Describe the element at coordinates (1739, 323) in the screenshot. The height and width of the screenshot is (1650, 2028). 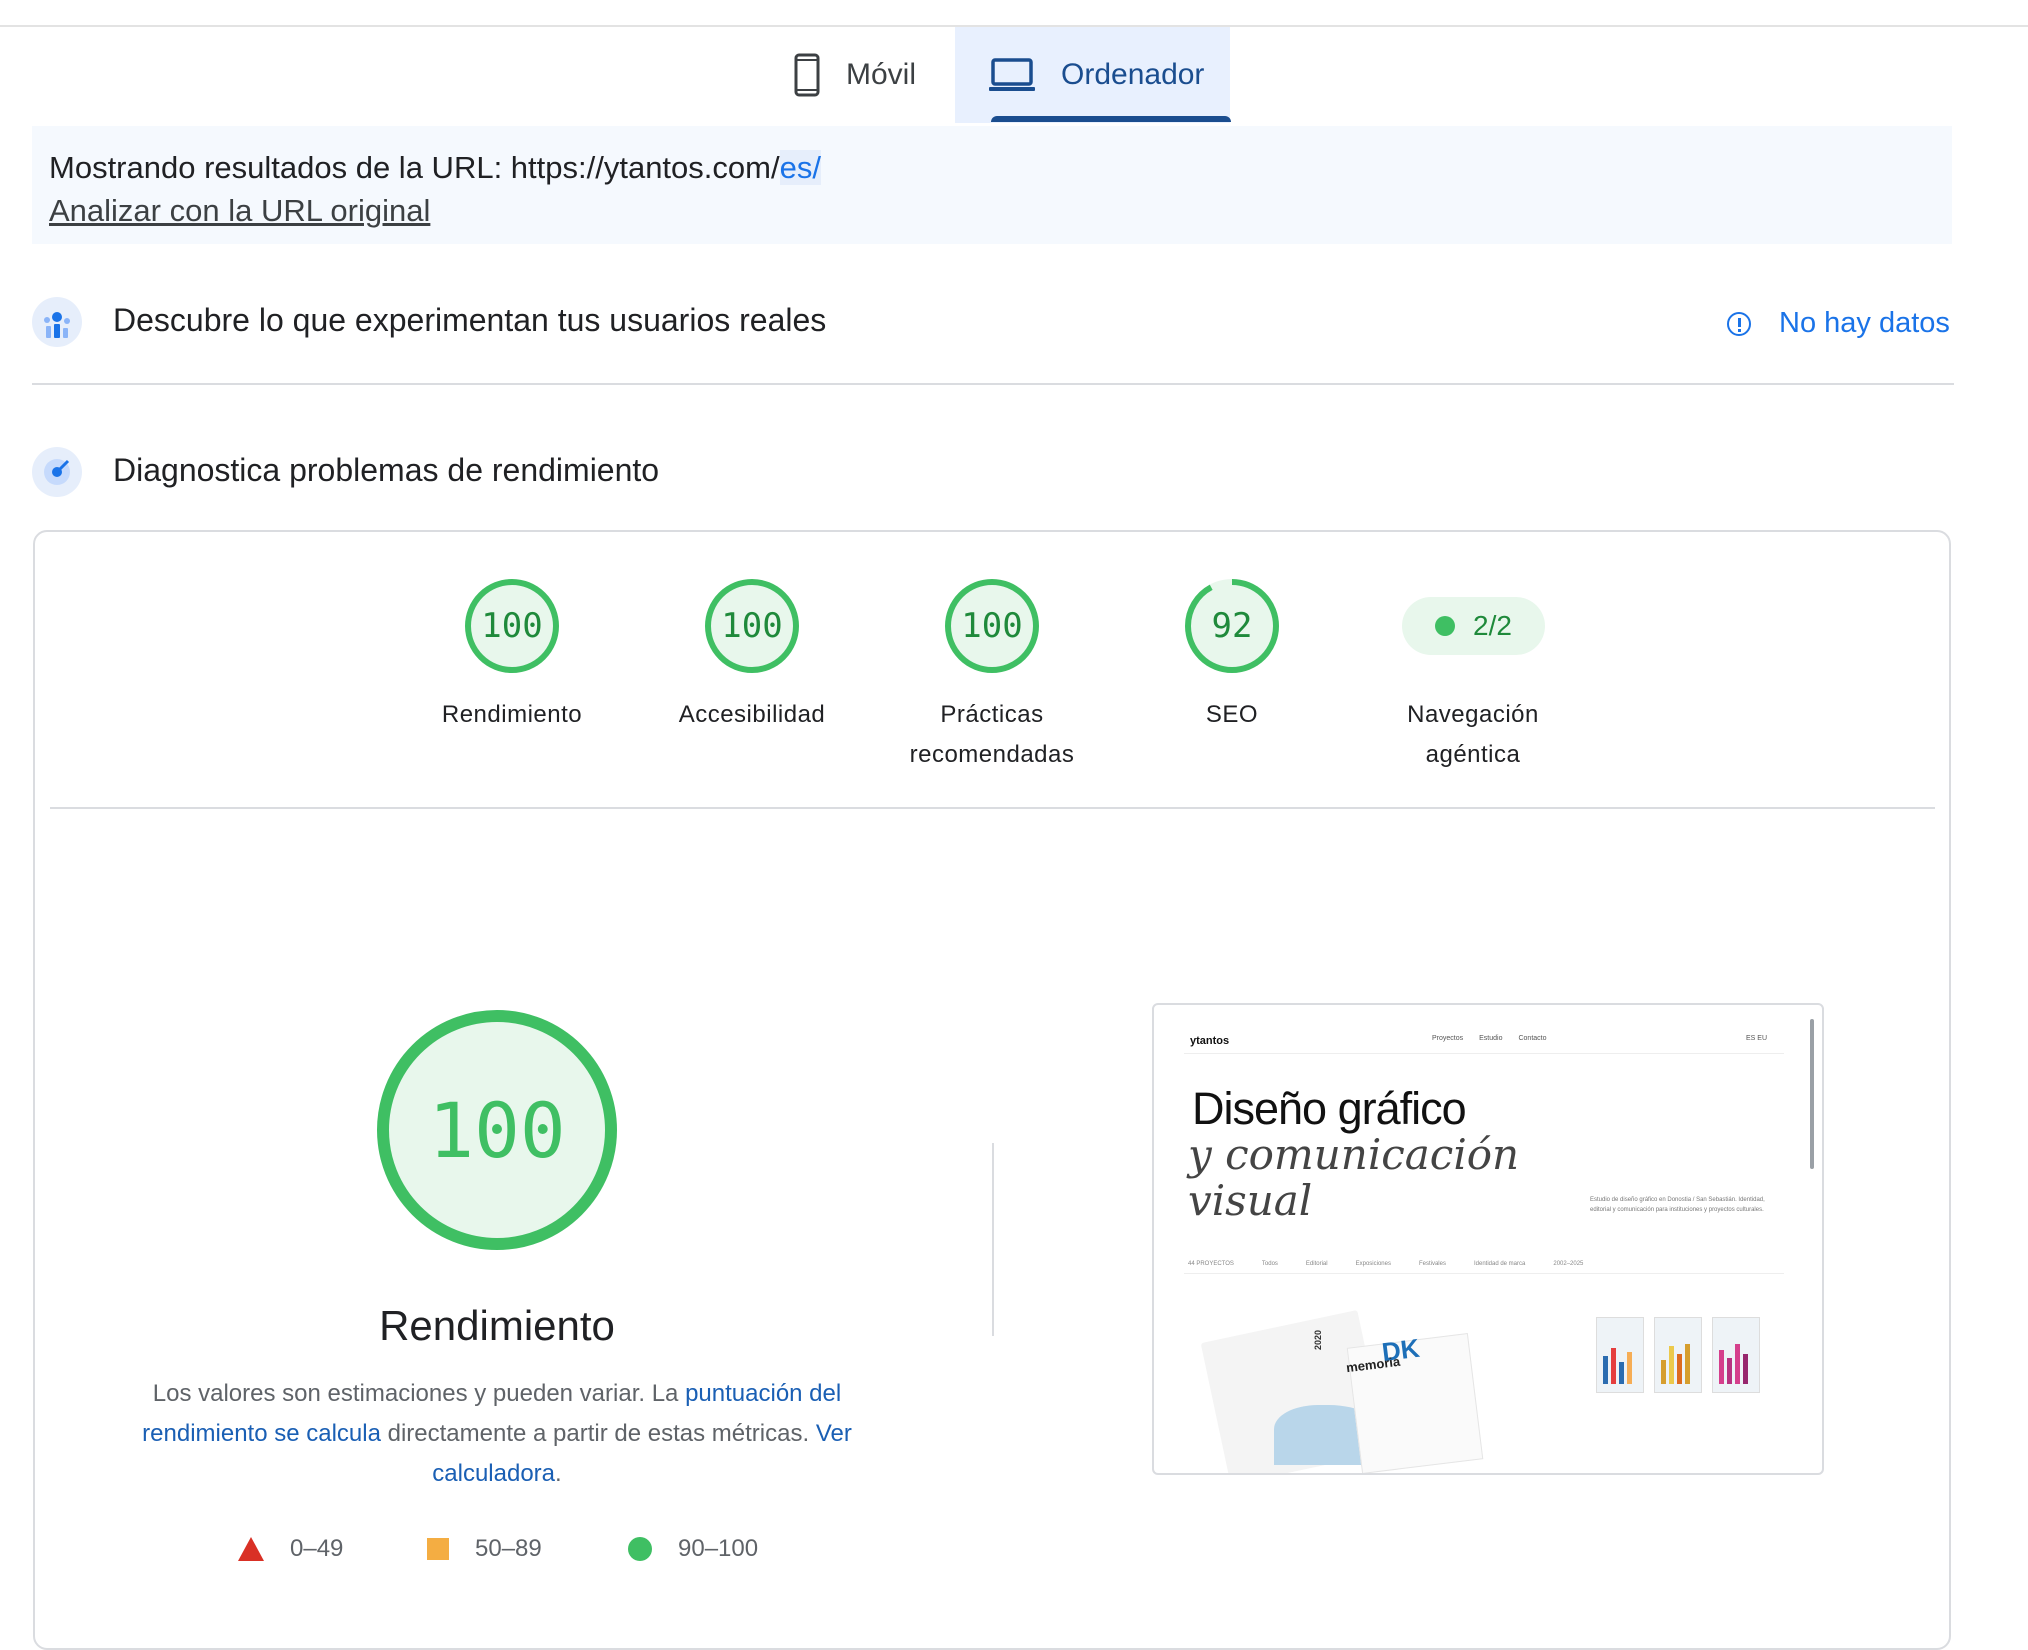
I see `info-icon` at that location.